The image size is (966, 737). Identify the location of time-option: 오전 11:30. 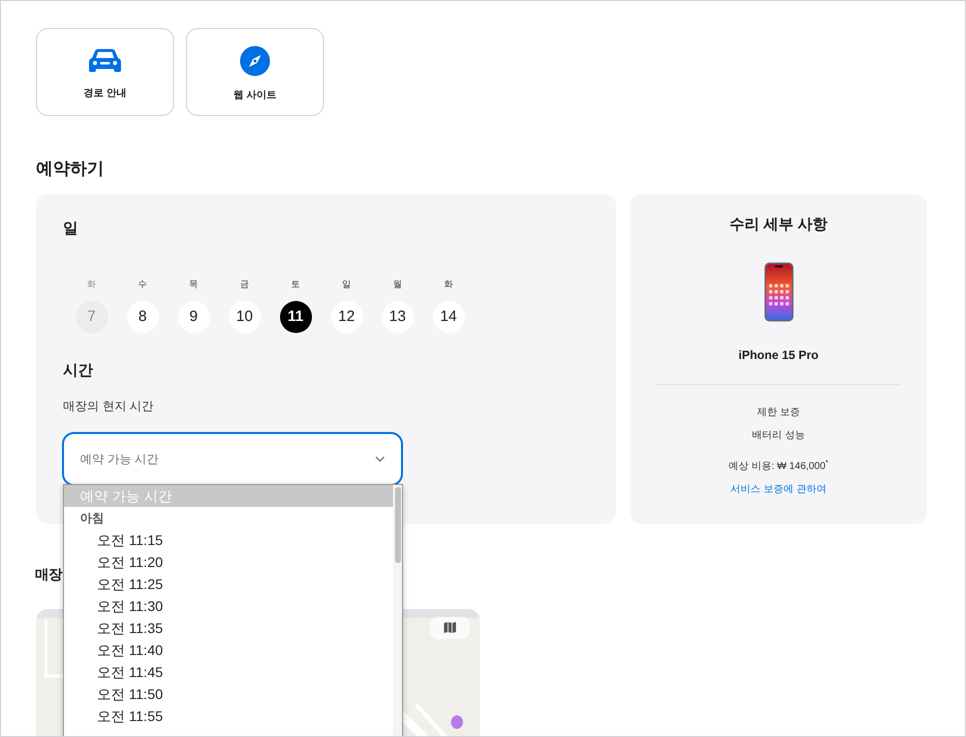
(228, 606).